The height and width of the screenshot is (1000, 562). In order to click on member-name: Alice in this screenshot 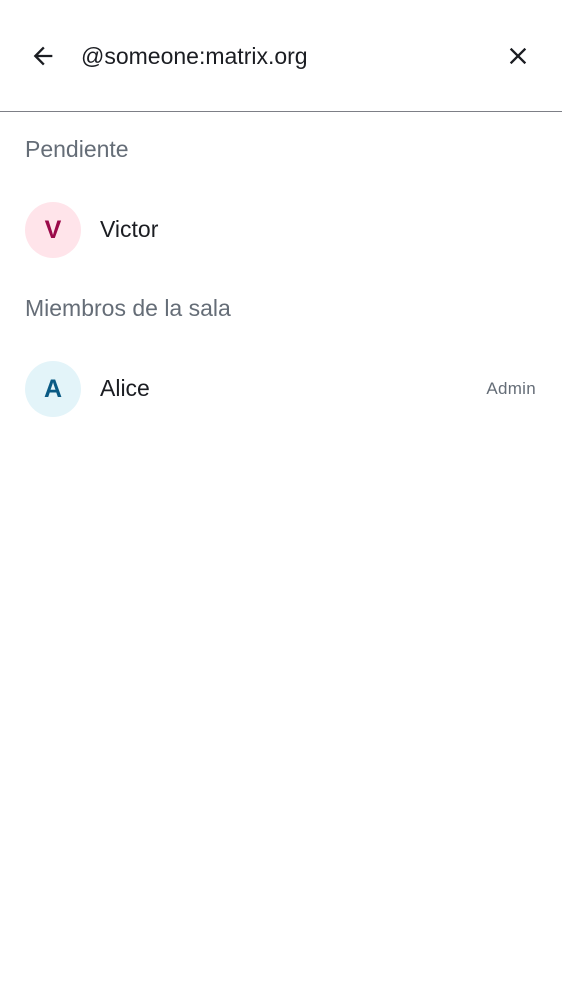, I will do `click(125, 388)`.